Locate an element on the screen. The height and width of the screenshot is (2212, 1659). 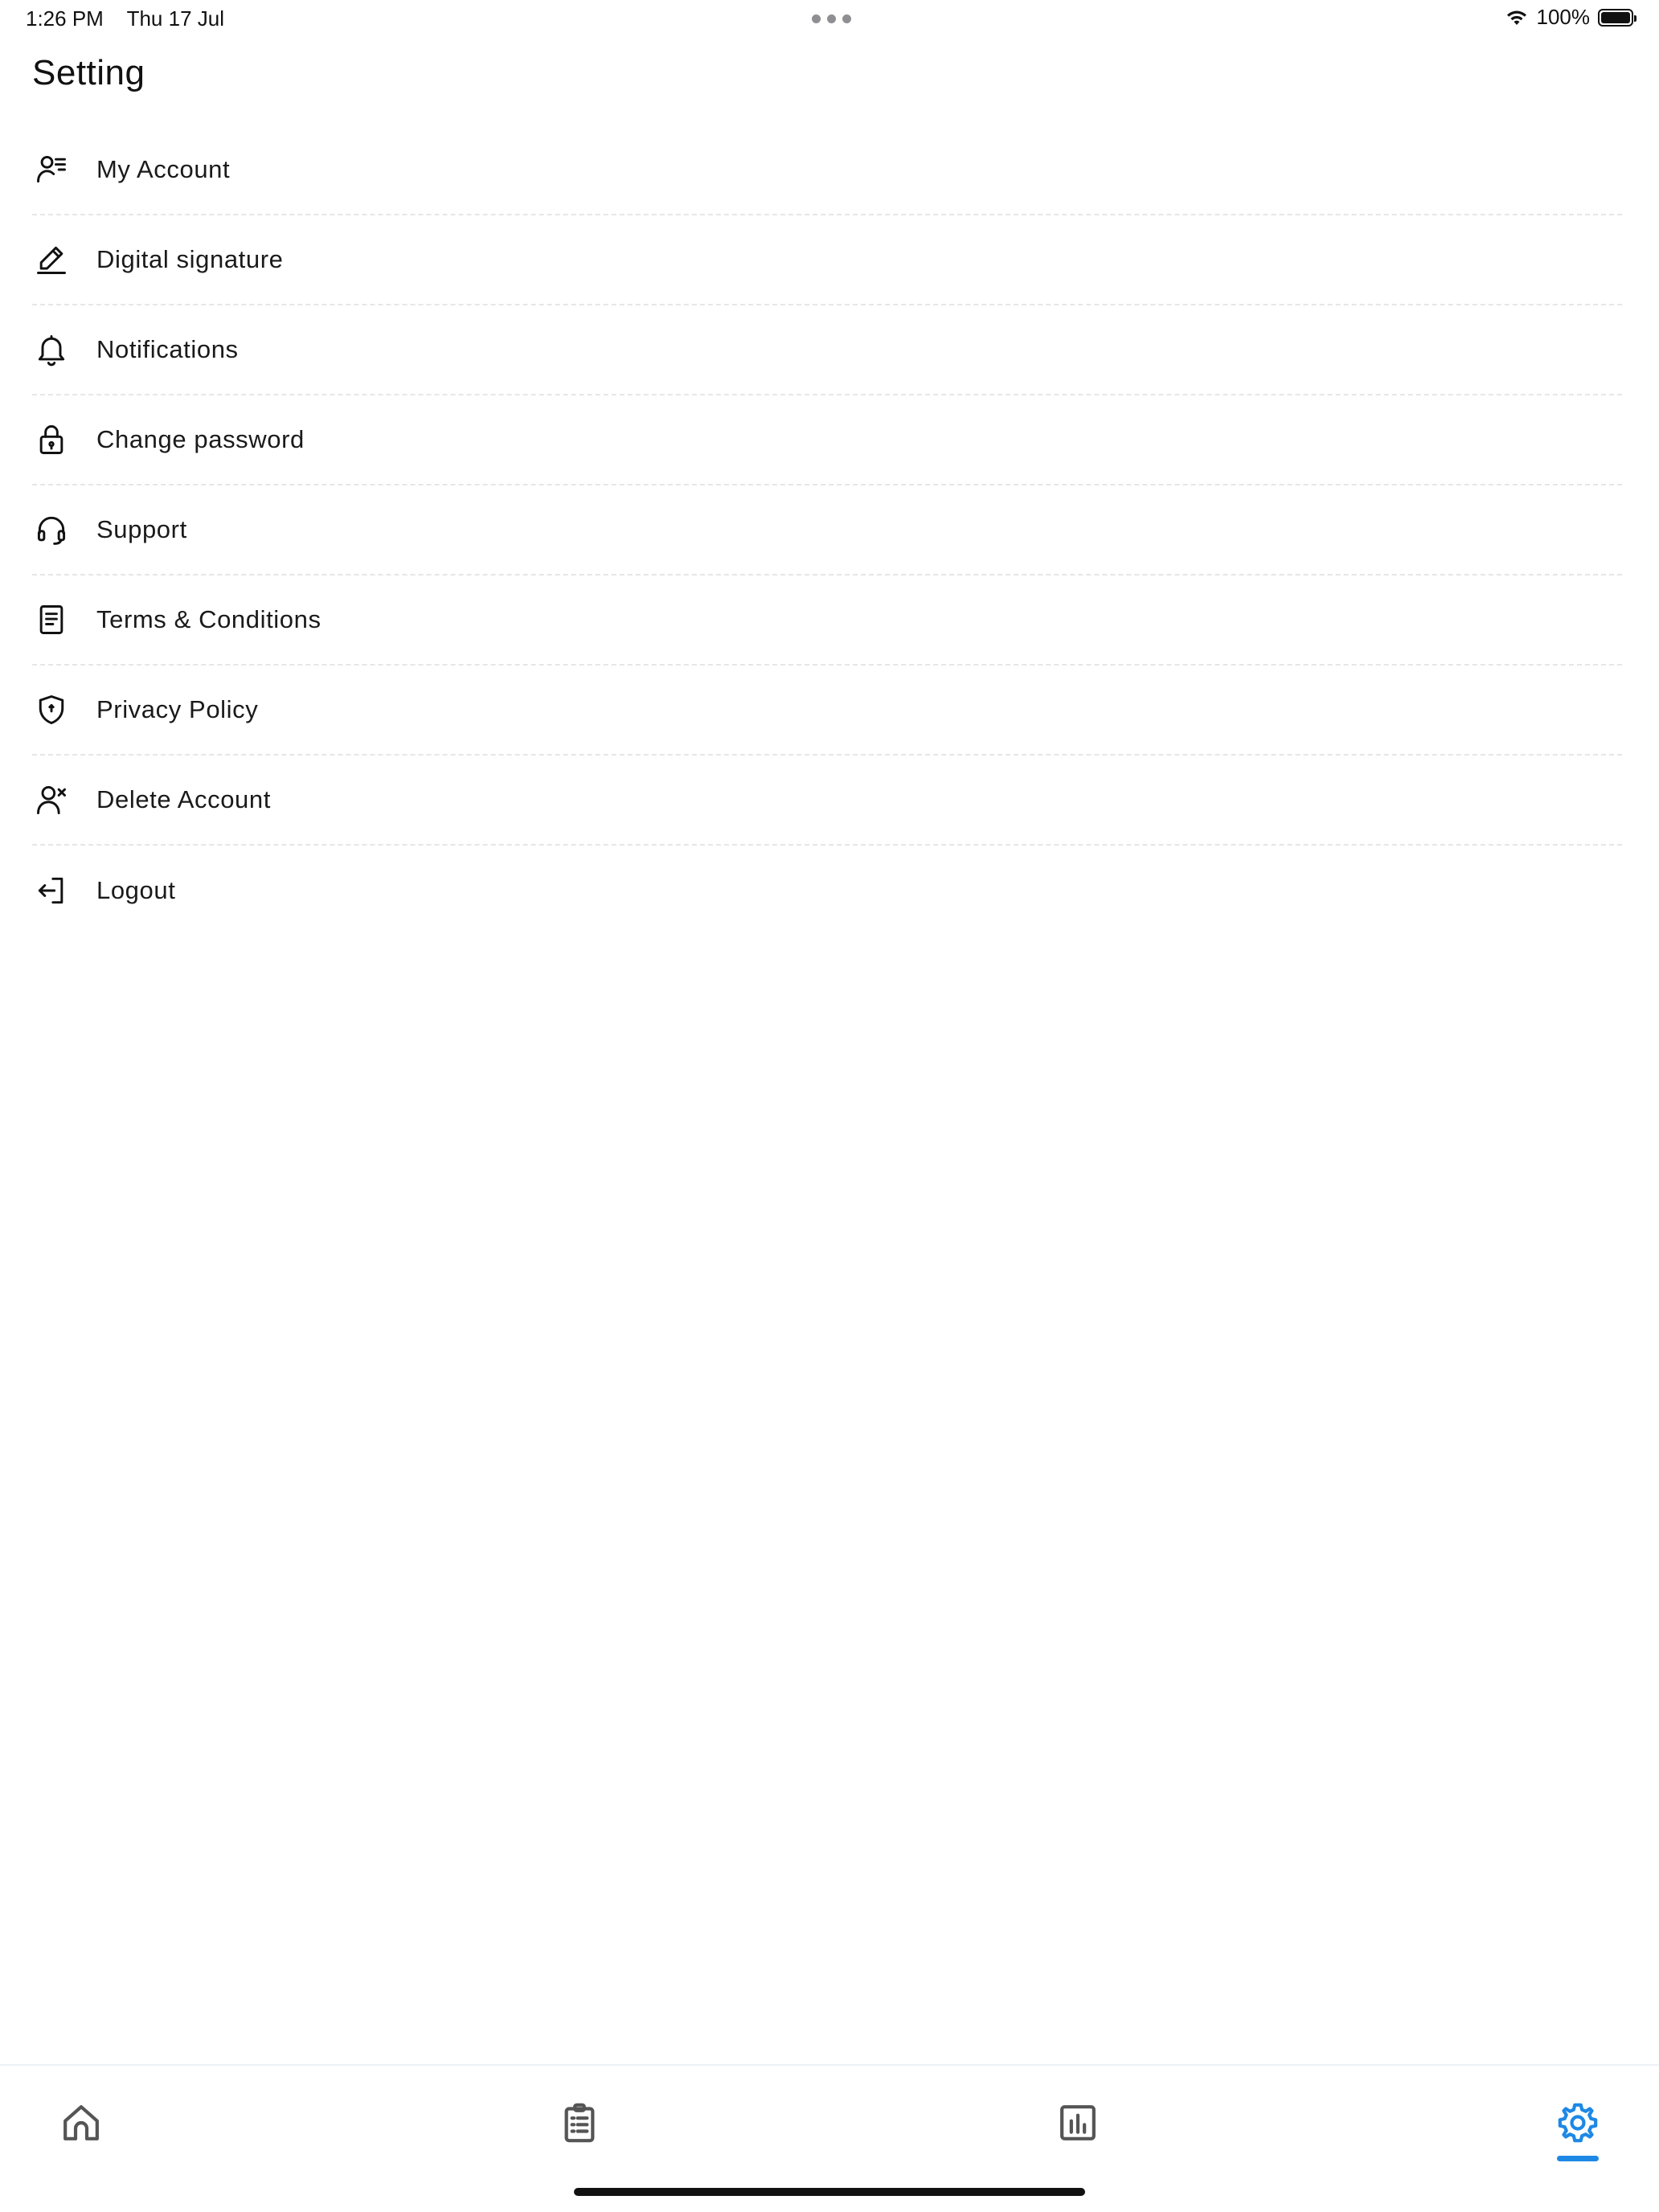
battery-fill is located at coordinates (1615, 17).